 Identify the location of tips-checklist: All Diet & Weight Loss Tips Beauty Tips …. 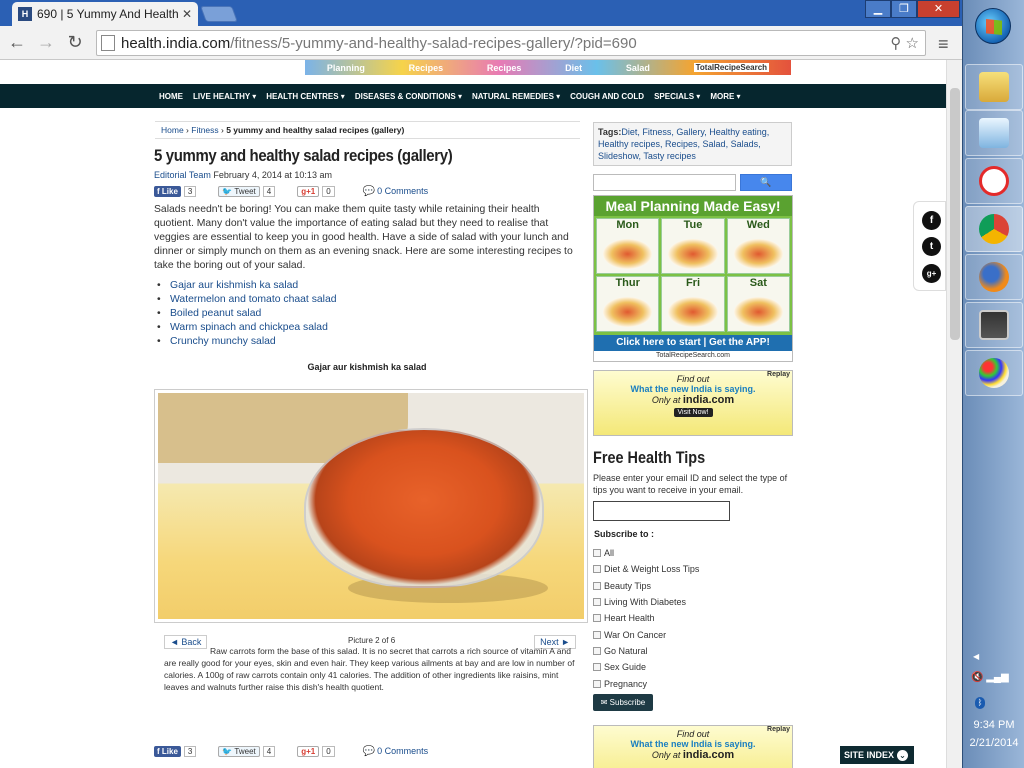
(693, 618).